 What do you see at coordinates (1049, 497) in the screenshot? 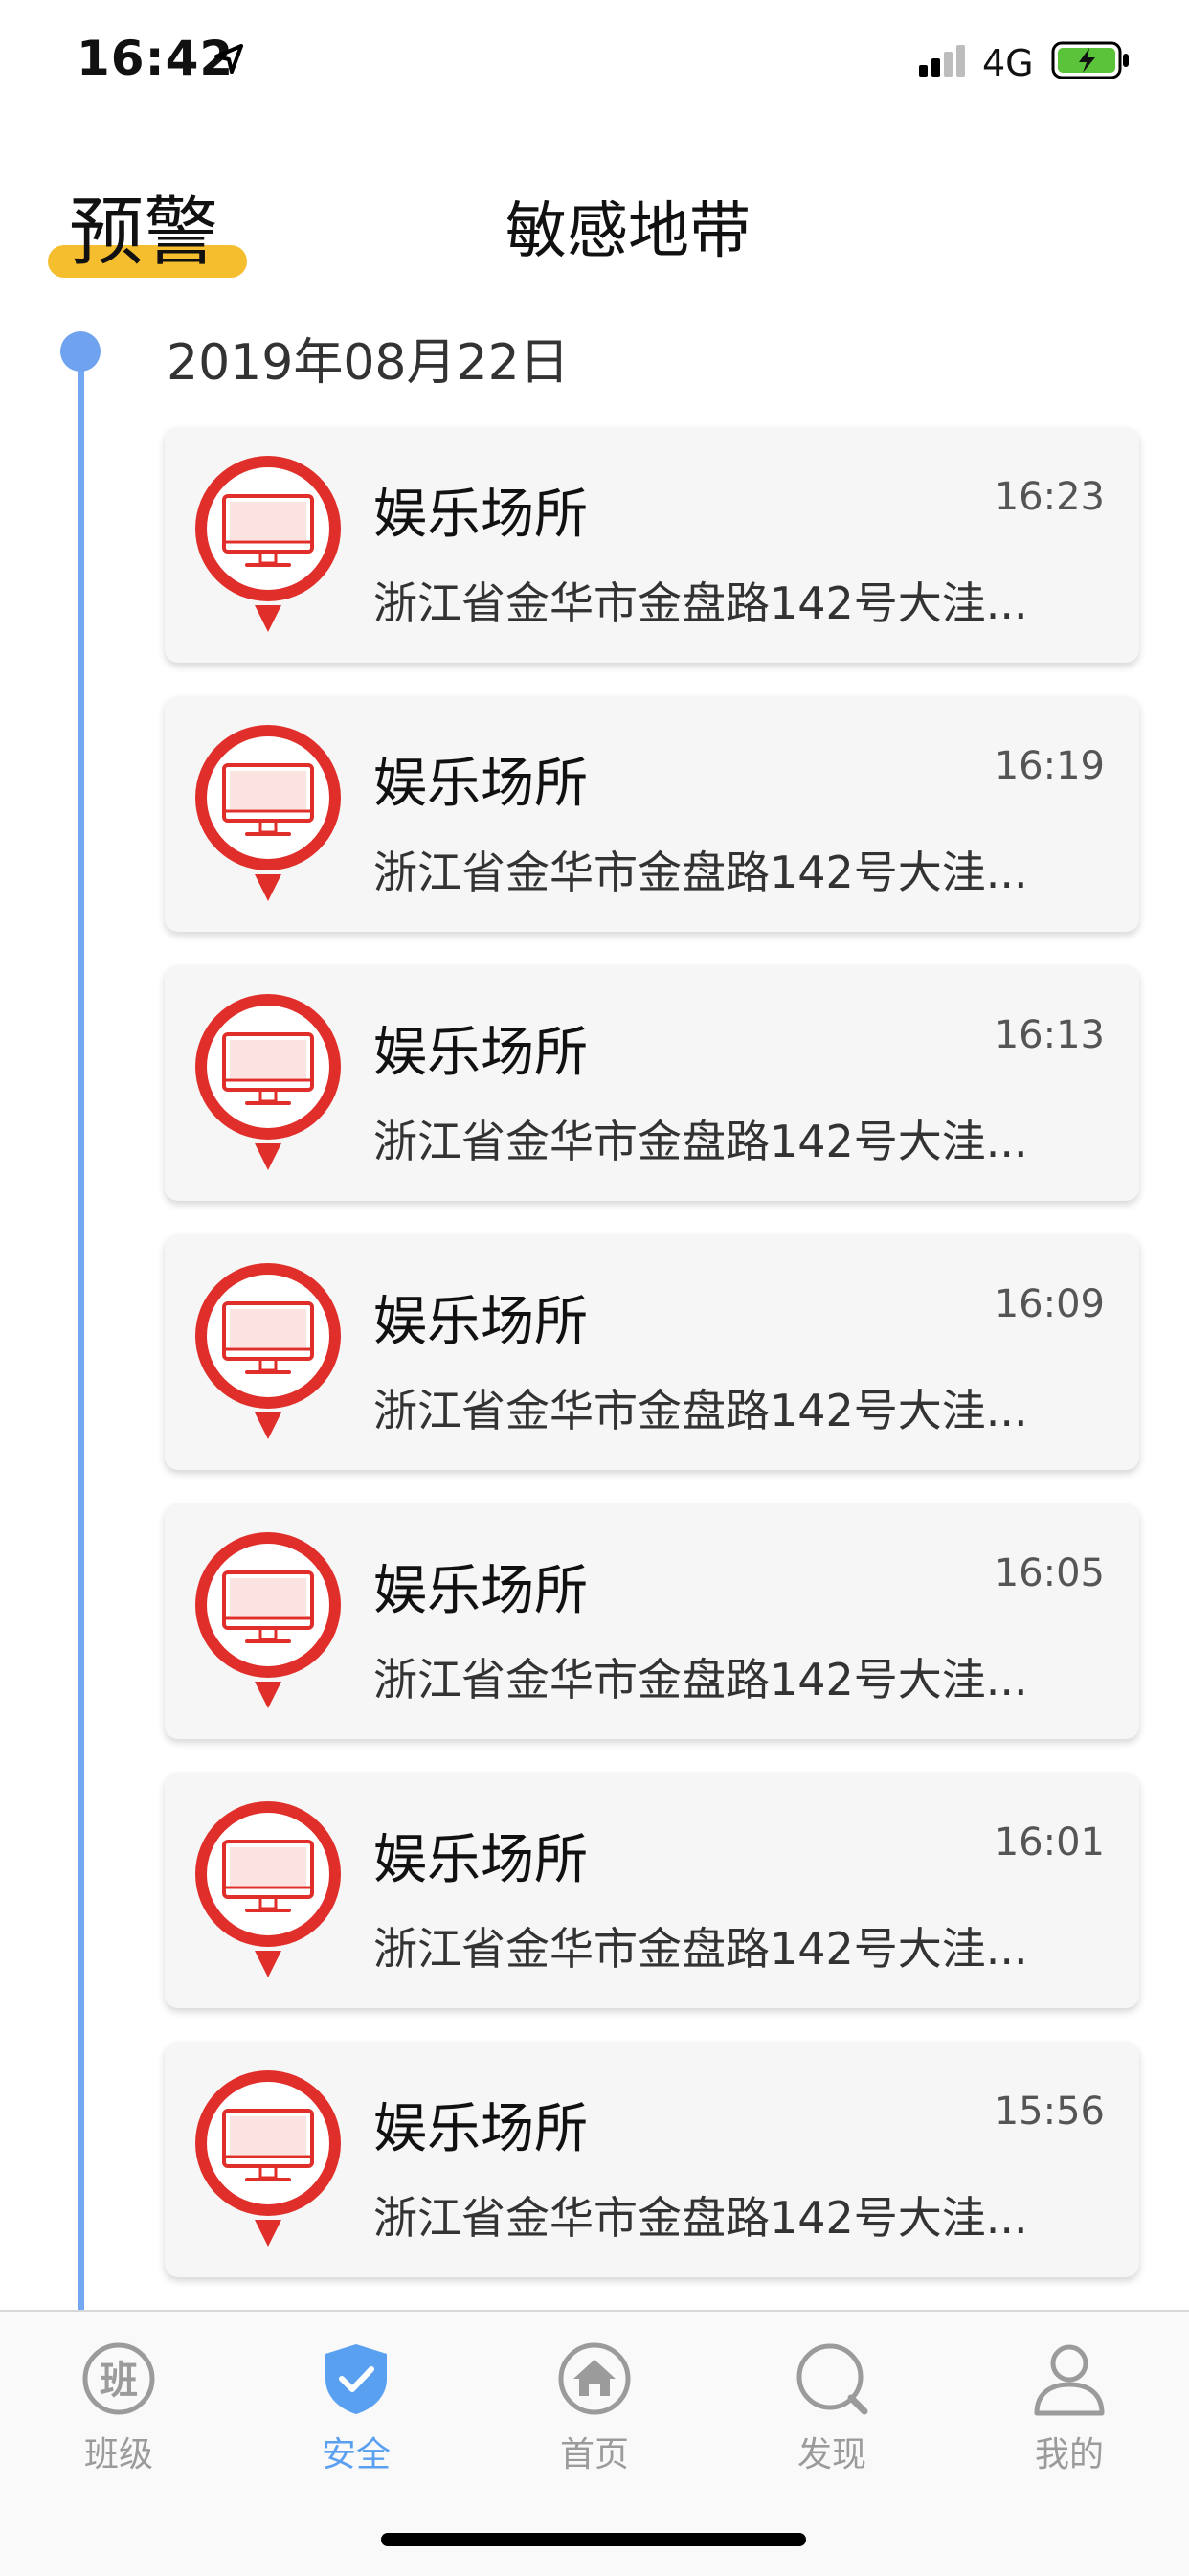
I see `alert-time: 16:23` at bounding box center [1049, 497].